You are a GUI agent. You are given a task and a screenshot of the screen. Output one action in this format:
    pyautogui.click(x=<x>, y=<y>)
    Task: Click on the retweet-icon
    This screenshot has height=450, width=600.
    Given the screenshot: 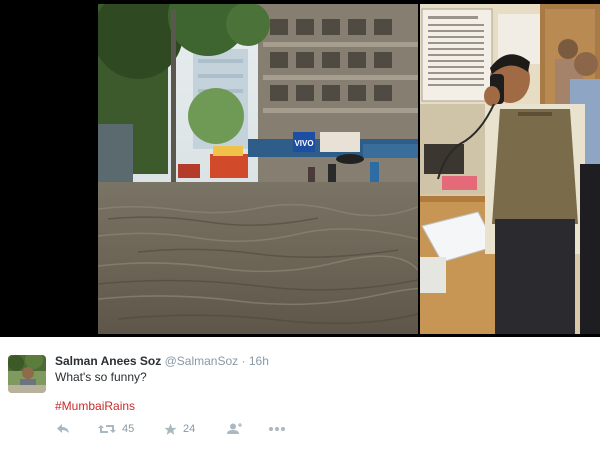 What is the action you would take?
    pyautogui.click(x=107, y=429)
    